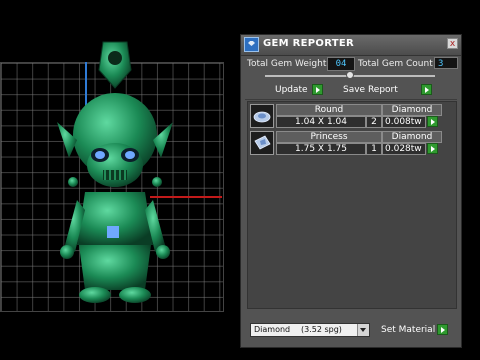  Describe the element at coordinates (309, 43) in the screenshot. I see `panel-title: GEM REPORTER` at that location.